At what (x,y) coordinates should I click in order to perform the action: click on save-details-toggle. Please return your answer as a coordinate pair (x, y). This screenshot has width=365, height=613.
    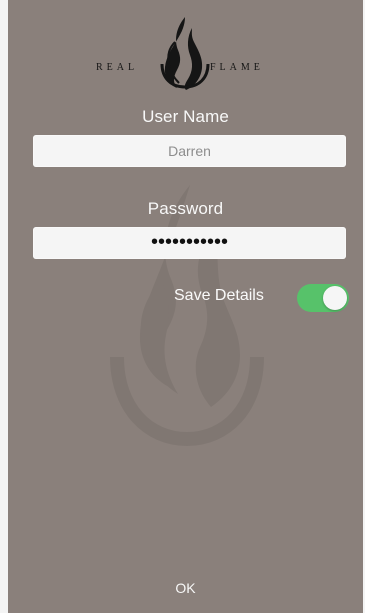
    Looking at the image, I should click on (323, 298).